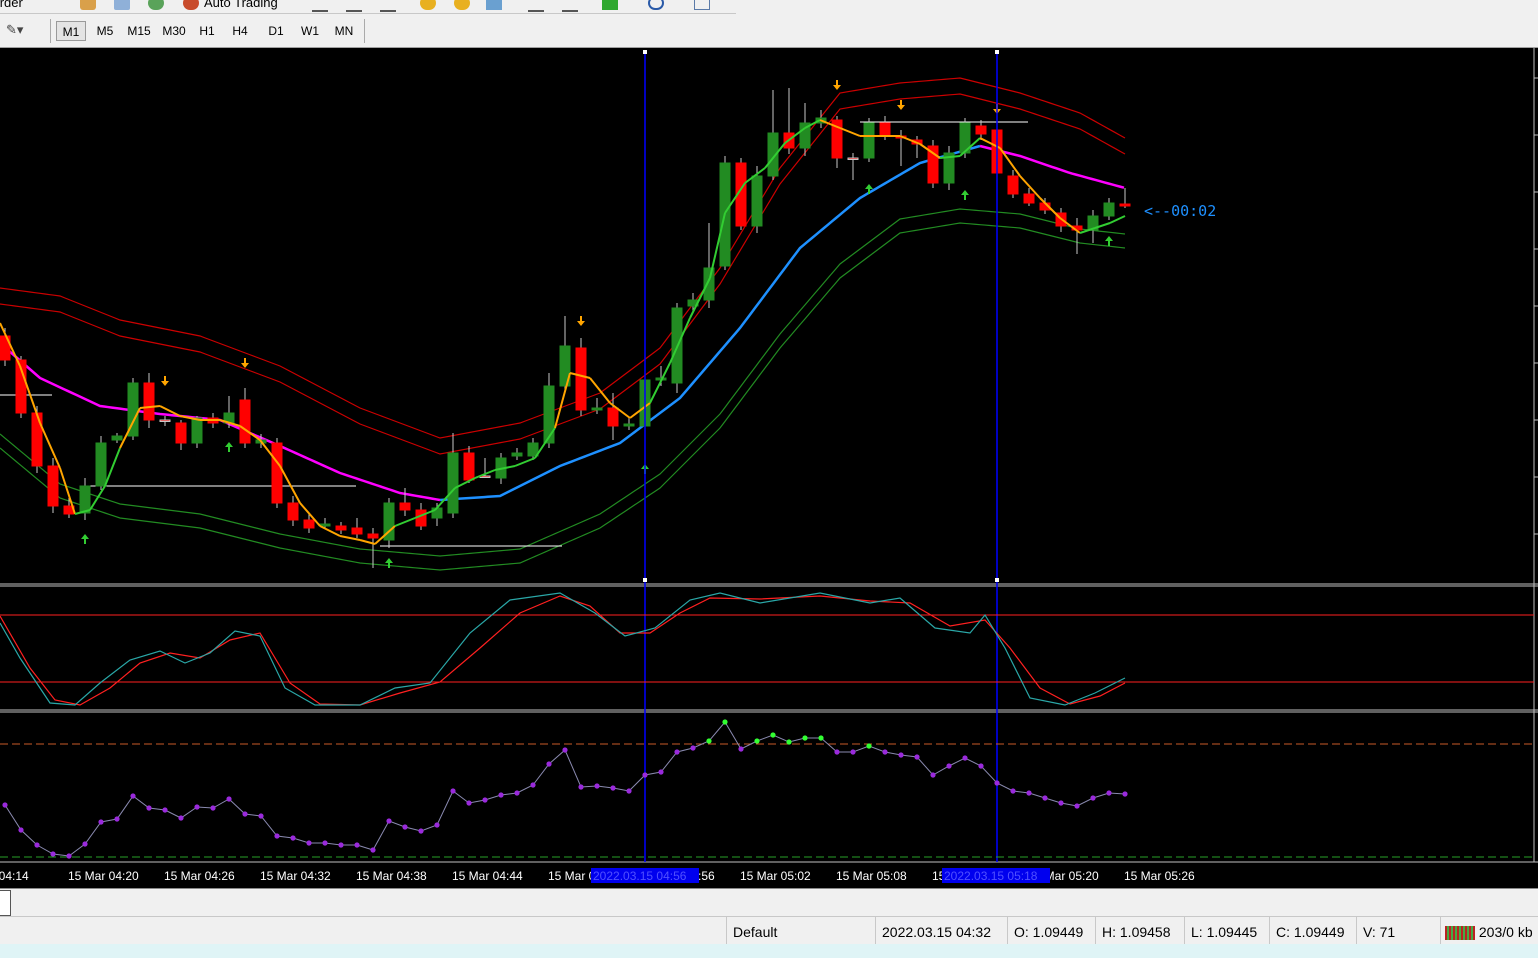 This screenshot has width=1538, height=958. Describe the element at coordinates (199, 876) in the screenshot. I see `time-axis-label: 15 Mar 04:26` at that location.